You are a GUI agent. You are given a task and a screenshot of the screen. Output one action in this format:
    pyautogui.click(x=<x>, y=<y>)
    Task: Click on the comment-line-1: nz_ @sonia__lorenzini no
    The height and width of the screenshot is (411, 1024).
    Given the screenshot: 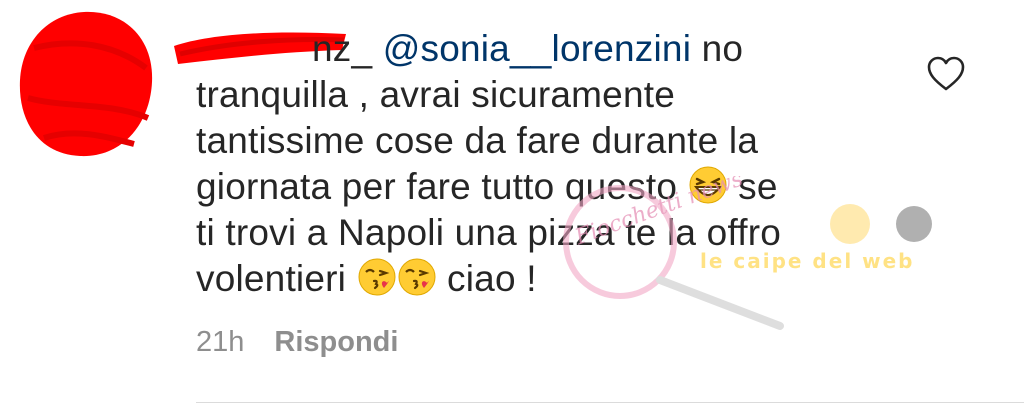 What is the action you would take?
    pyautogui.click(x=541, y=49)
    